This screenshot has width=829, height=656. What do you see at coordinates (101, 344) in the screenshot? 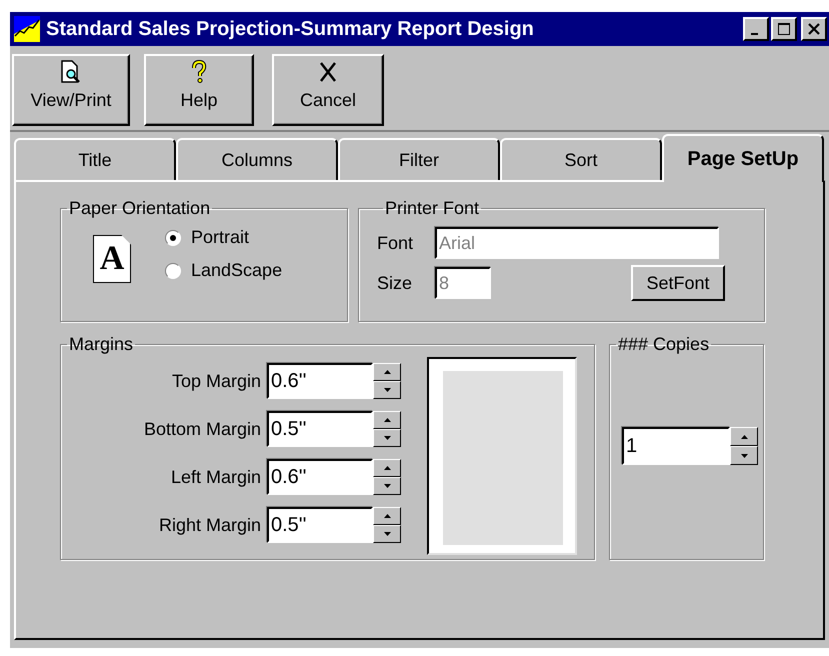
I see `group-title: Margins` at bounding box center [101, 344].